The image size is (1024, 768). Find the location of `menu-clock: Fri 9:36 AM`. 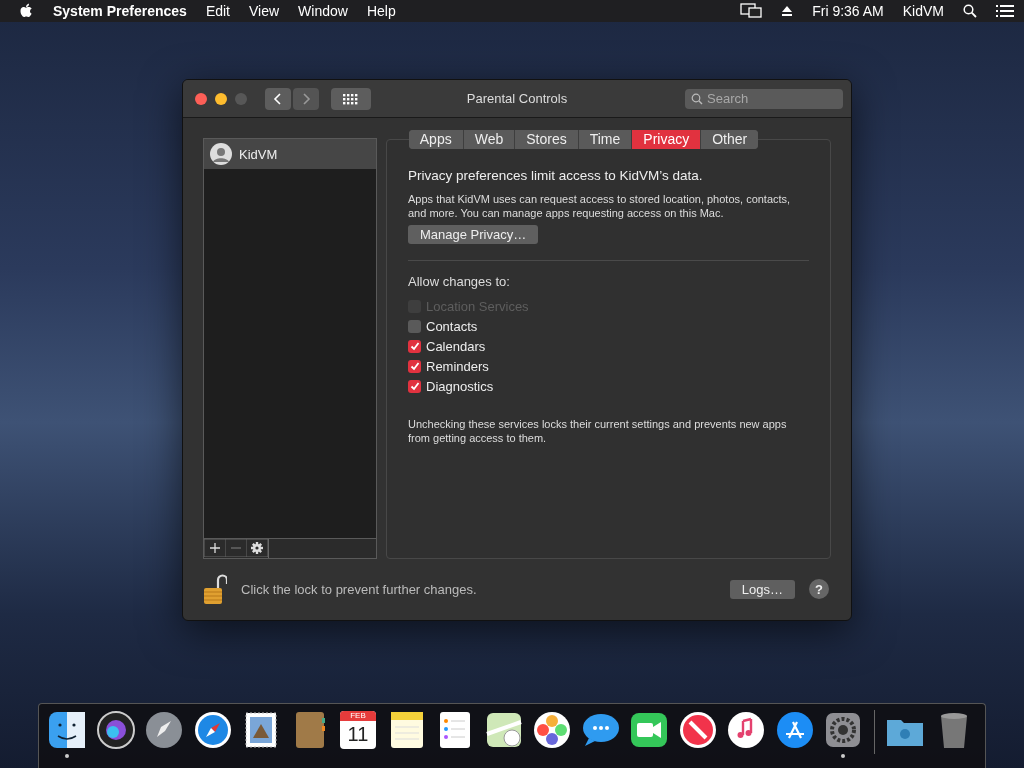

menu-clock: Fri 9:36 AM is located at coordinates (848, 11).